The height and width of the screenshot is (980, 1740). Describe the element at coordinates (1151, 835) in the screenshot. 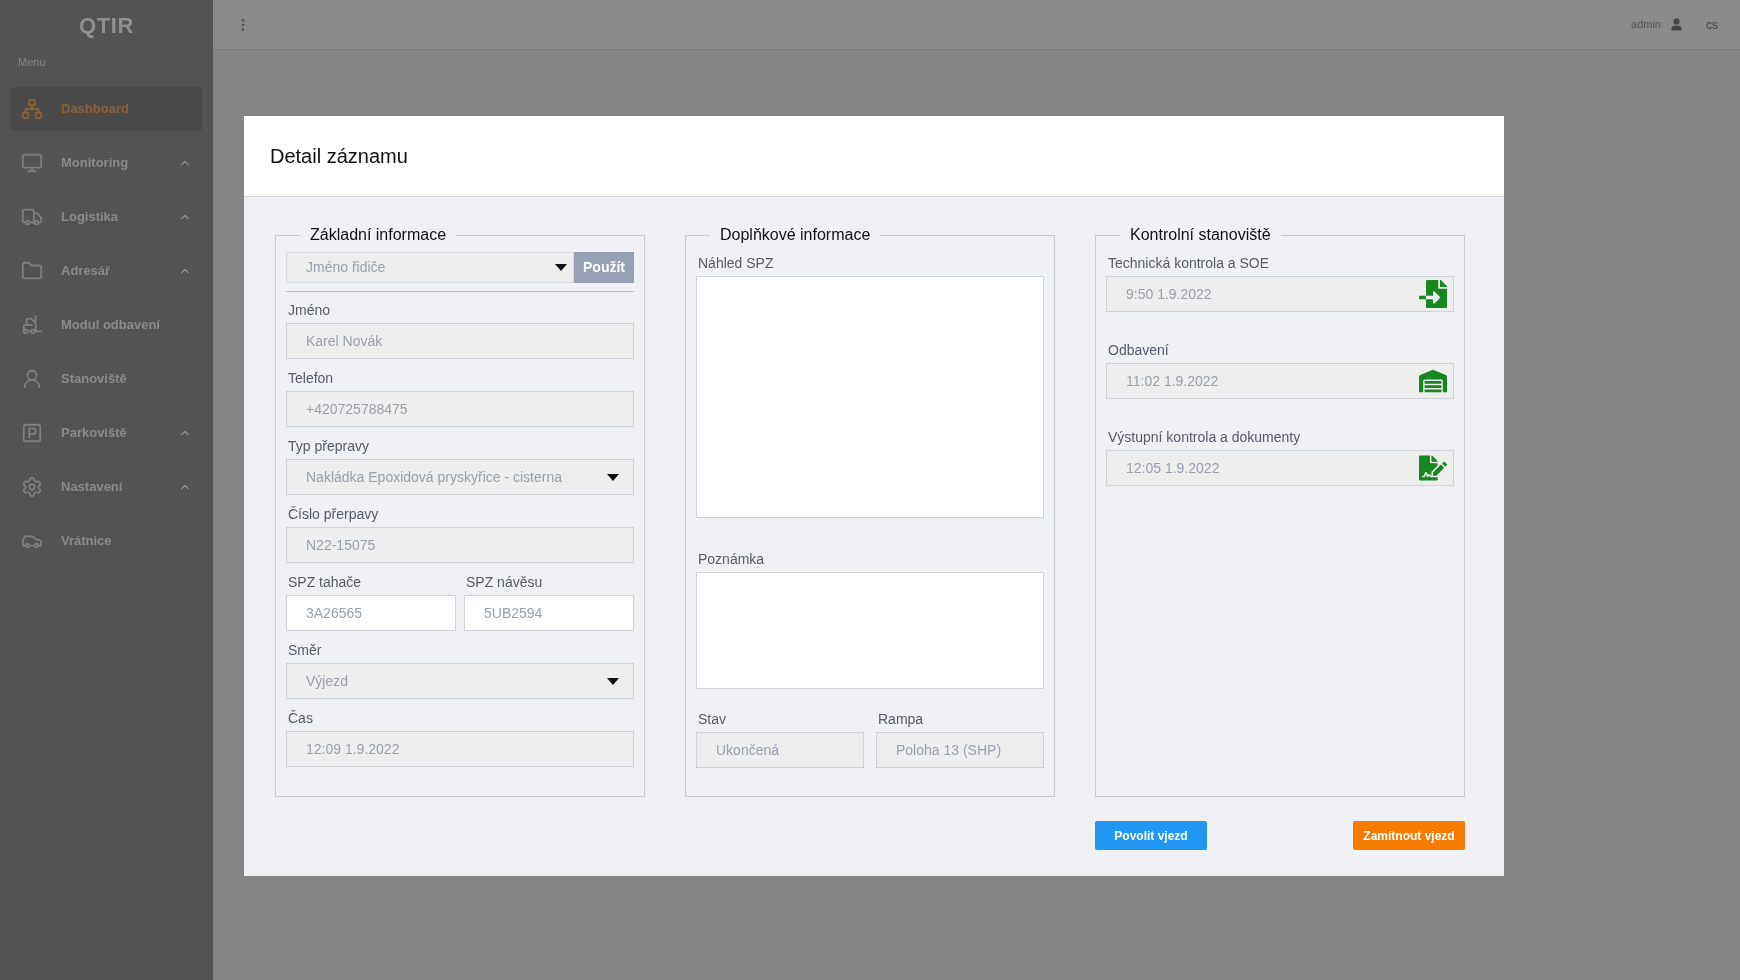

I see `allow-button: Povolit vjezd` at that location.